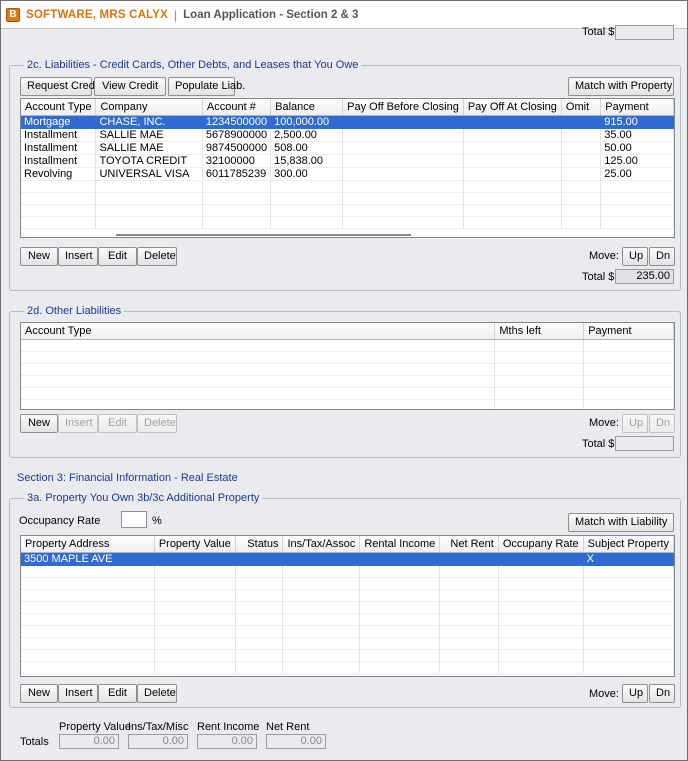 This screenshot has width=688, height=761. What do you see at coordinates (400, 544) in the screenshot?
I see `col-rental-income: Rental Income` at bounding box center [400, 544].